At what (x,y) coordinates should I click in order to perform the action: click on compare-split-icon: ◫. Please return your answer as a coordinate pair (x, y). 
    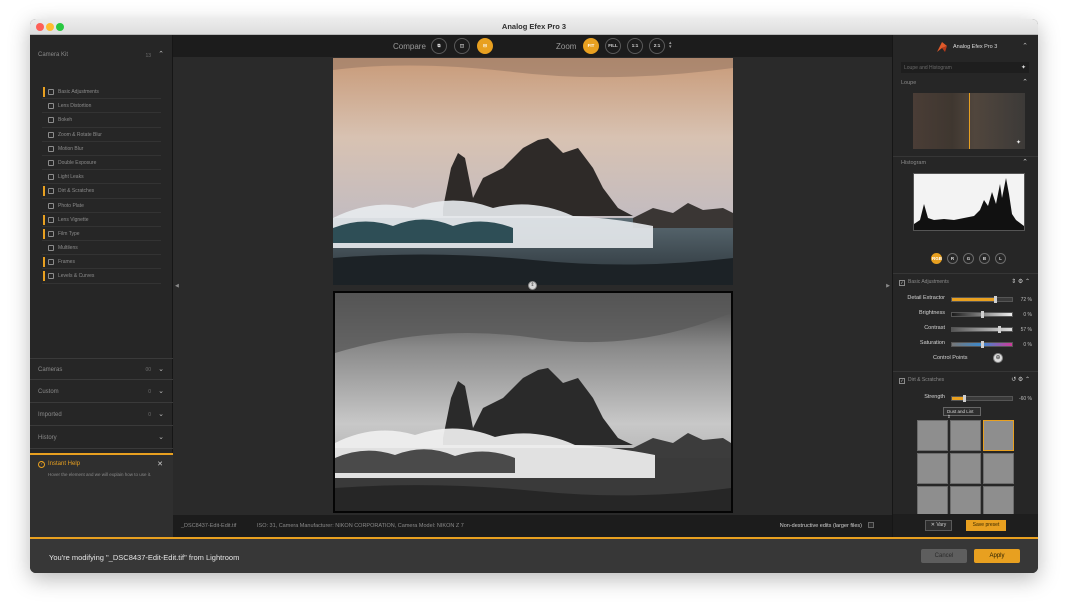
    Looking at the image, I should click on (462, 46).